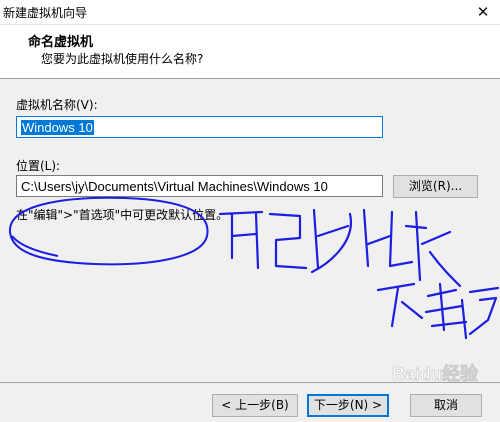  I want to click on close-icon: ✕, so click(483, 12).